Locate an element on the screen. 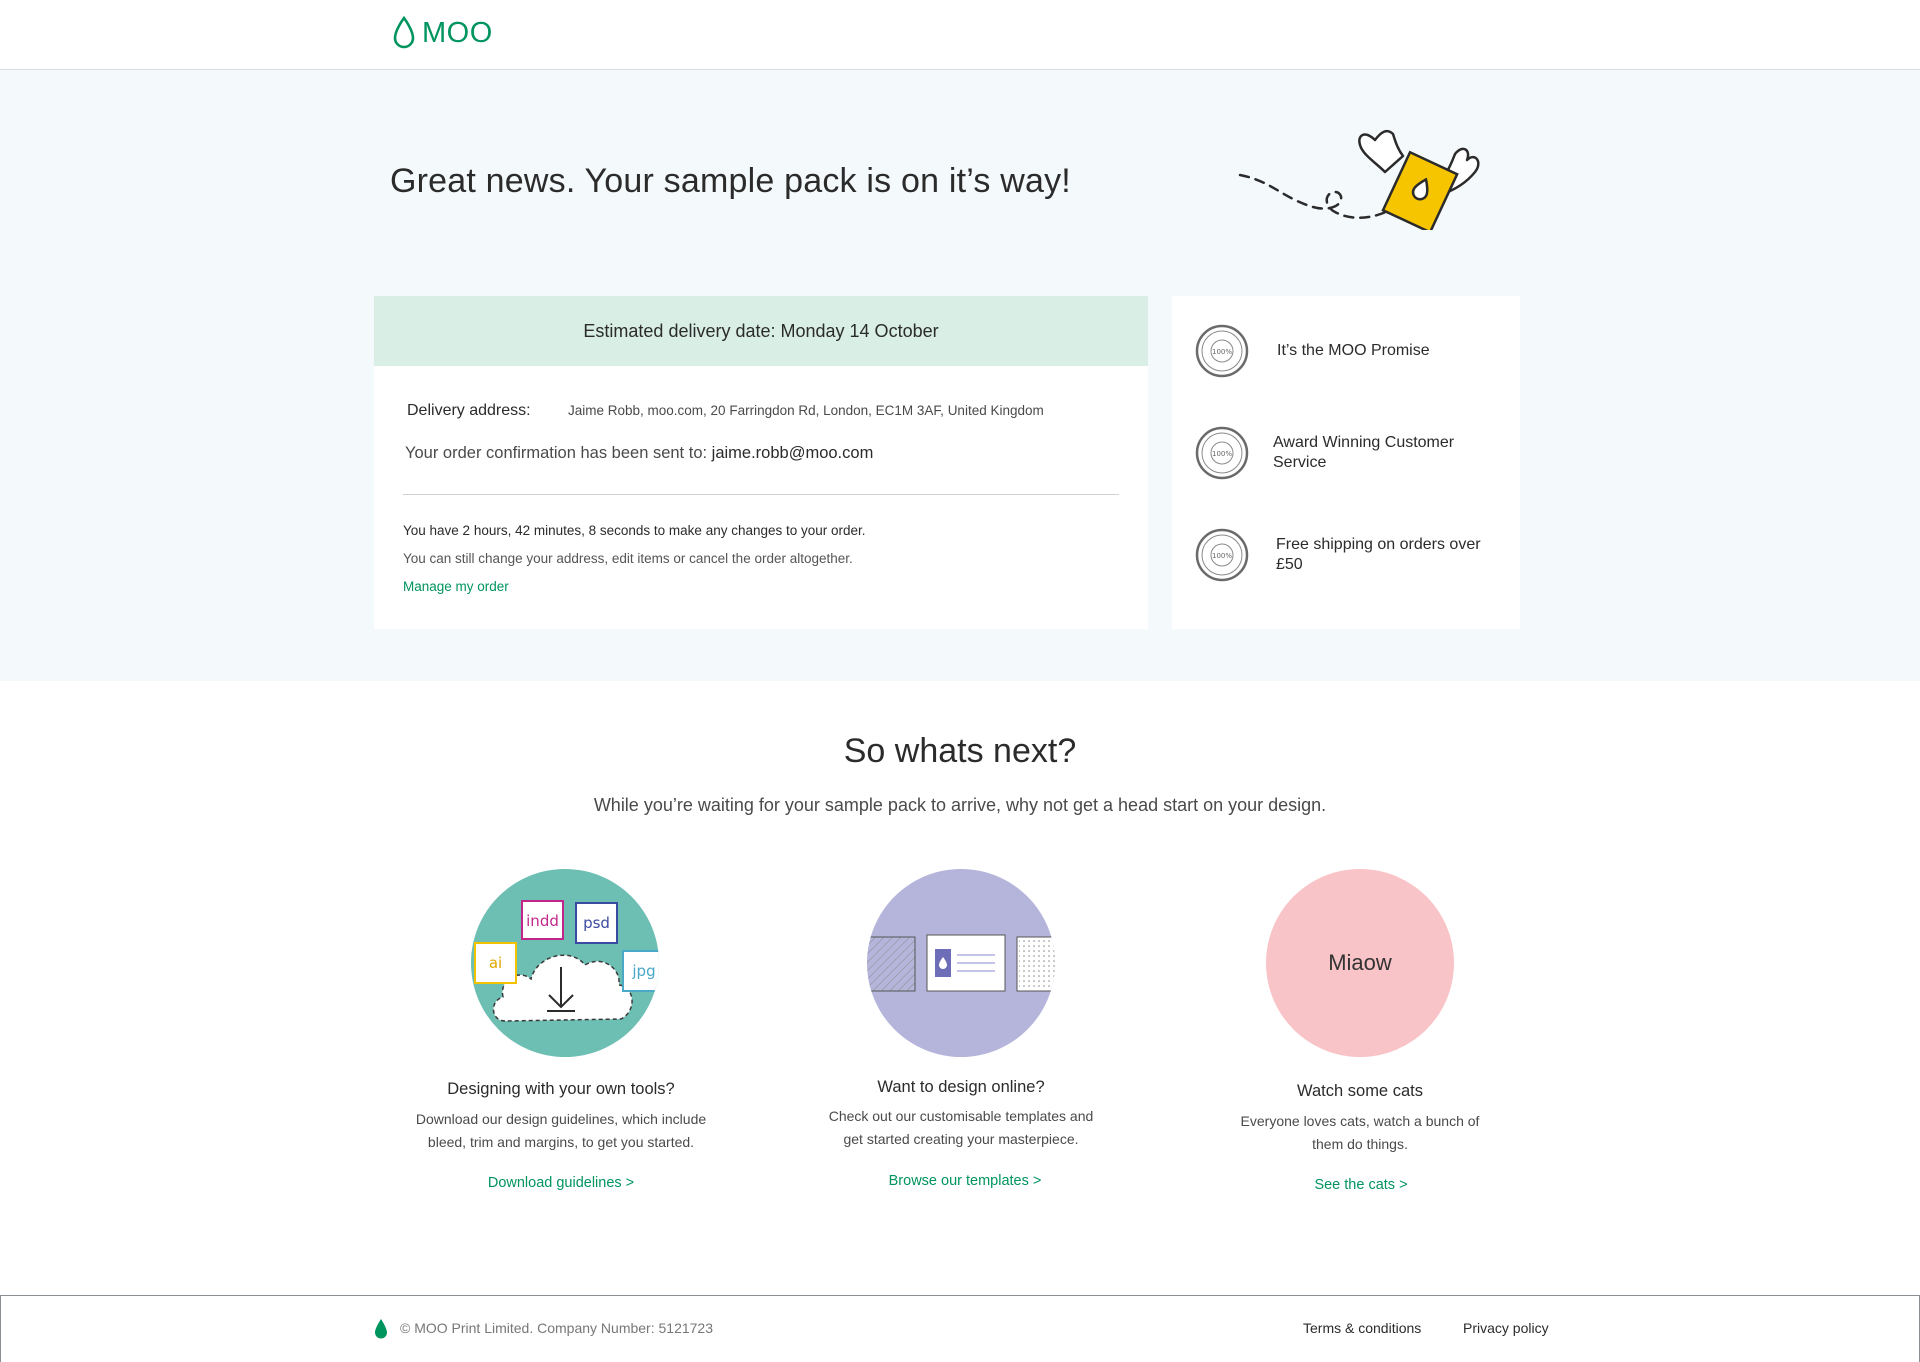 This screenshot has width=1920, height=1362. promise-text: Free shipping on orders over £50 is located at coordinates (1378, 554).